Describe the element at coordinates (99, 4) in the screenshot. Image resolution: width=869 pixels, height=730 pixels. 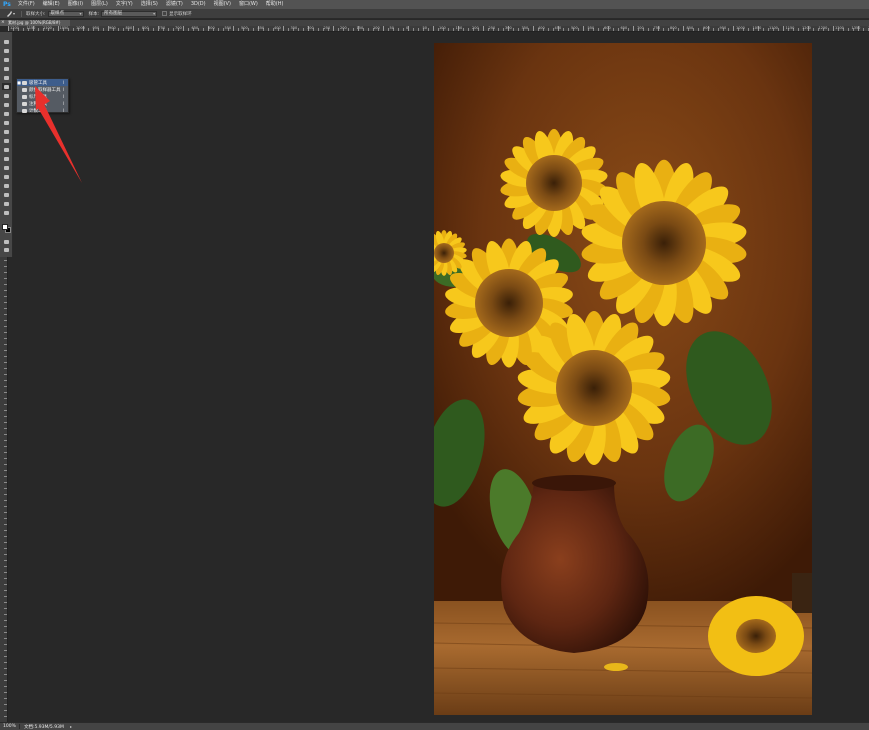
I see `menu-layer: 图层(L)` at that location.